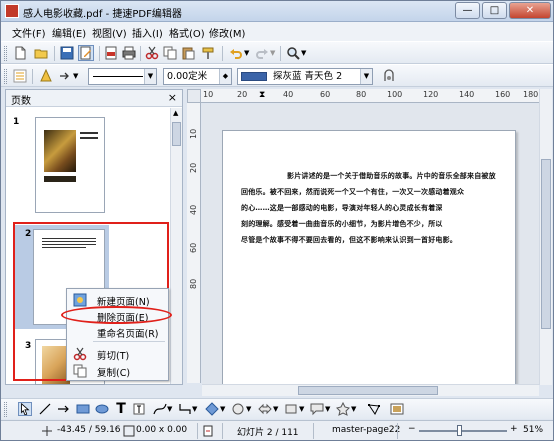  Describe the element at coordinates (20, 53) in the screenshot. I see `new-document-icon` at that location.